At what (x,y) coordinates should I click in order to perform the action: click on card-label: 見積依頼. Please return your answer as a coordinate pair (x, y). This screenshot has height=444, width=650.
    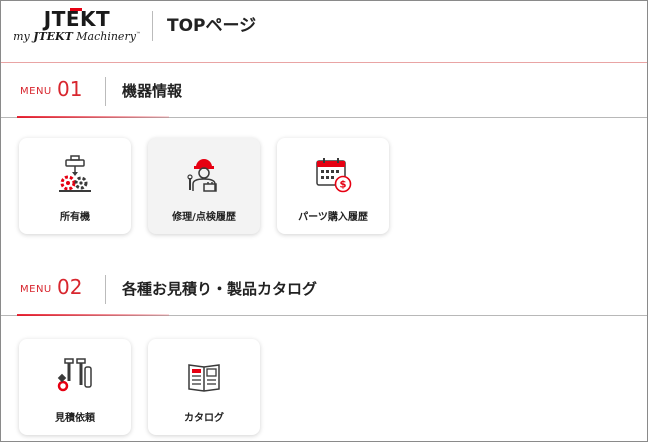
    Looking at the image, I should click on (75, 418).